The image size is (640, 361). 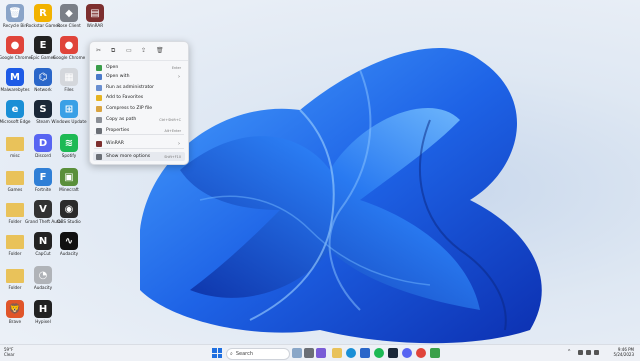 What do you see at coordinates (43, 143) in the screenshot?
I see `desktop-icon-glyph: D` at bounding box center [43, 143].